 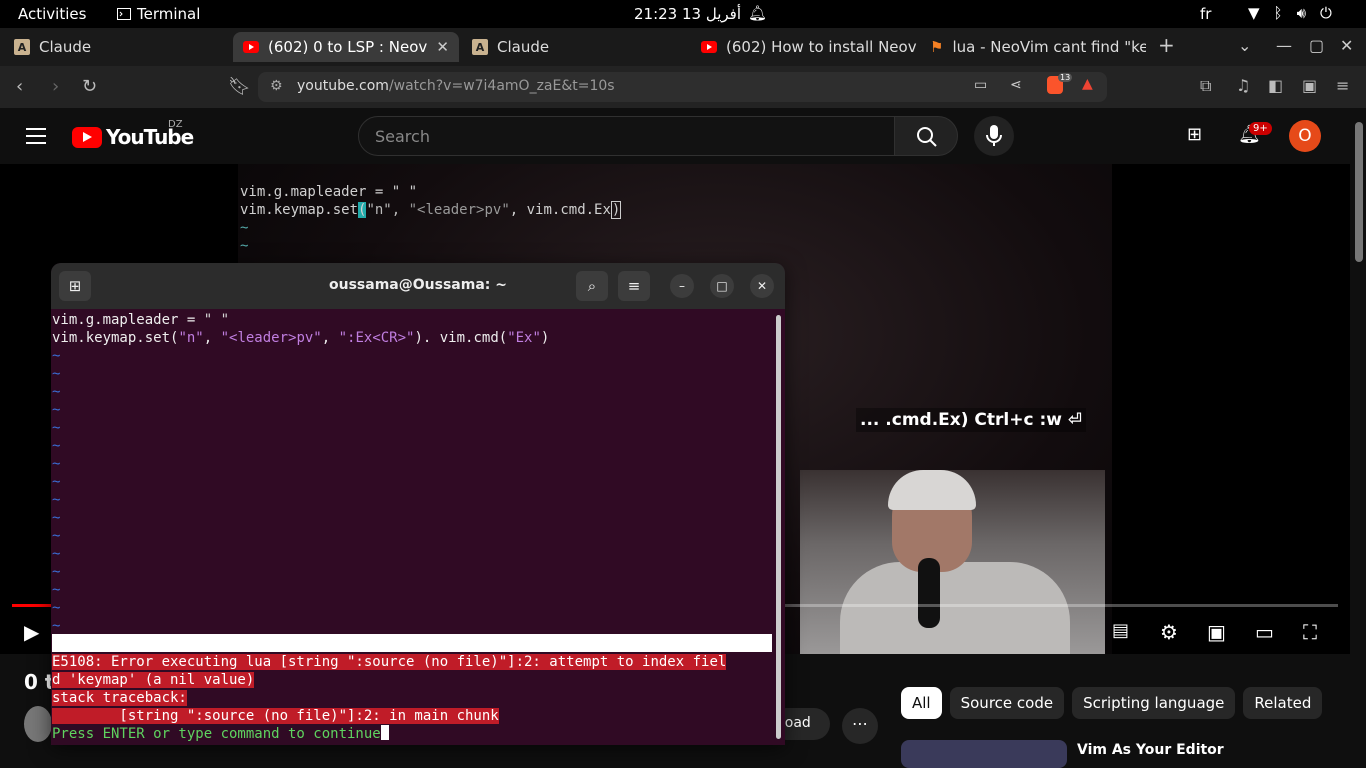 I want to click on url-host: youtube.com, so click(x=343, y=86).